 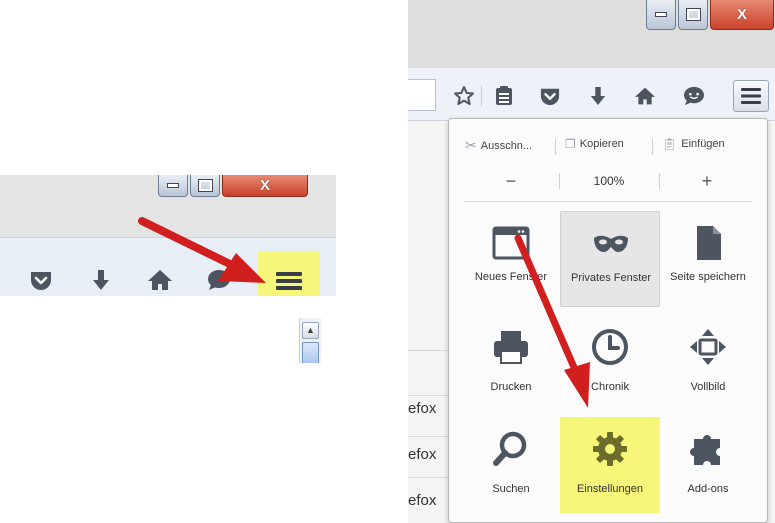 What do you see at coordinates (511, 181) in the screenshot?
I see `zoom-out-button: −` at bounding box center [511, 181].